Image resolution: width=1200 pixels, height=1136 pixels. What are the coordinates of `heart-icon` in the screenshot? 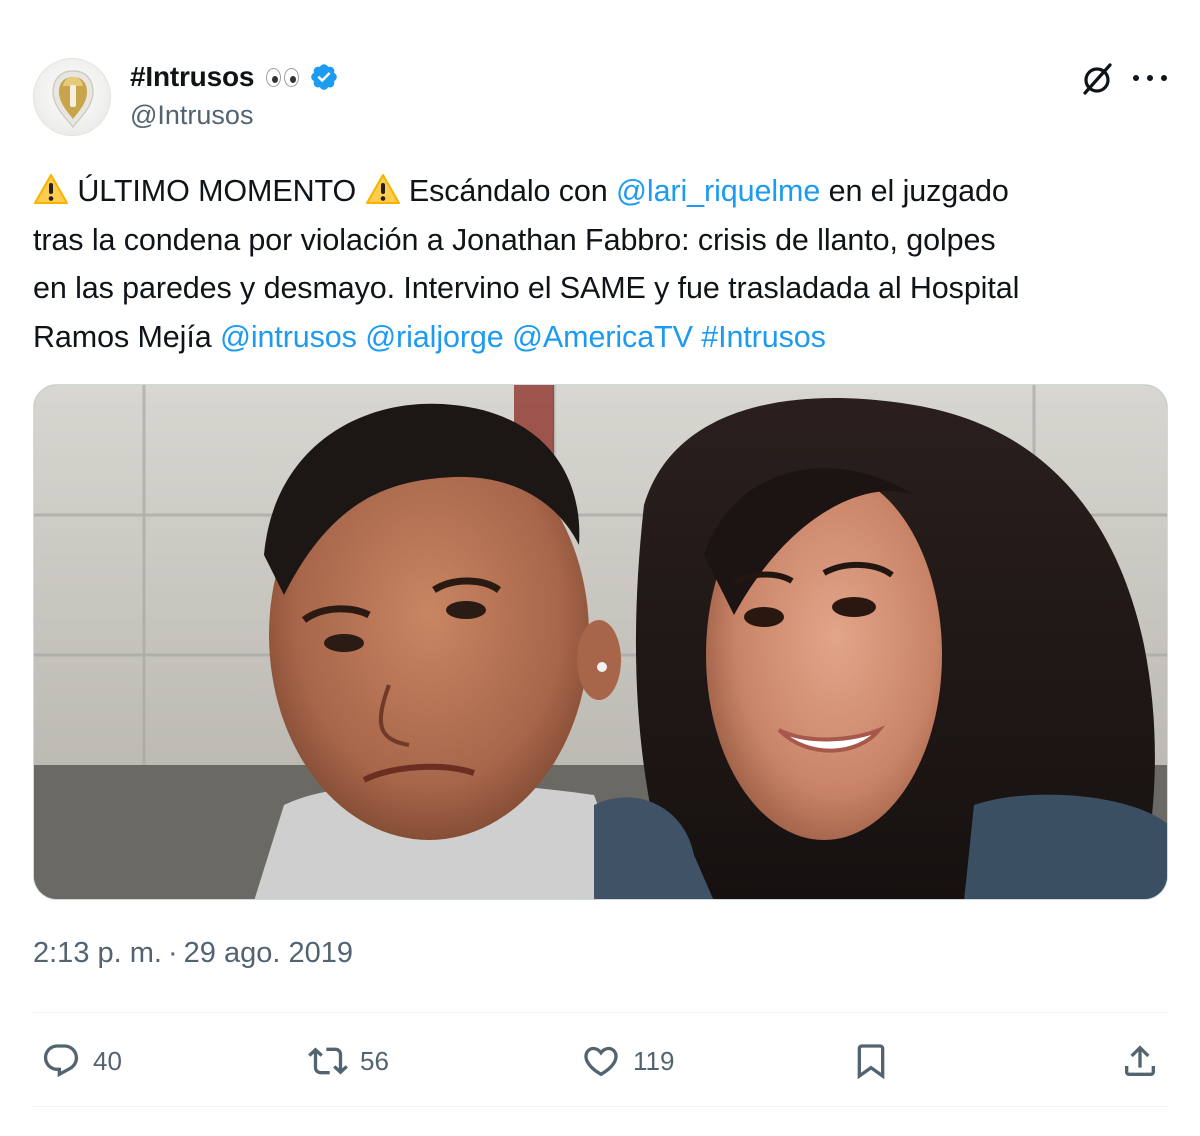 It's located at (601, 1061).